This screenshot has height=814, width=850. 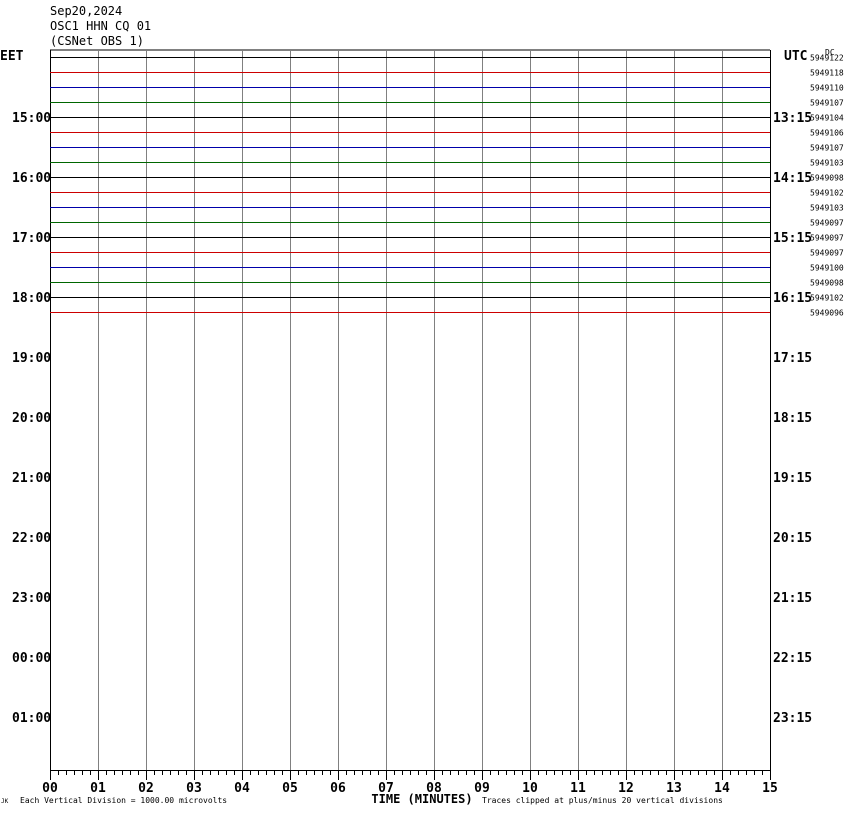 What do you see at coordinates (31, 658) in the screenshot?
I see `left-hour-label: 00:00` at bounding box center [31, 658].